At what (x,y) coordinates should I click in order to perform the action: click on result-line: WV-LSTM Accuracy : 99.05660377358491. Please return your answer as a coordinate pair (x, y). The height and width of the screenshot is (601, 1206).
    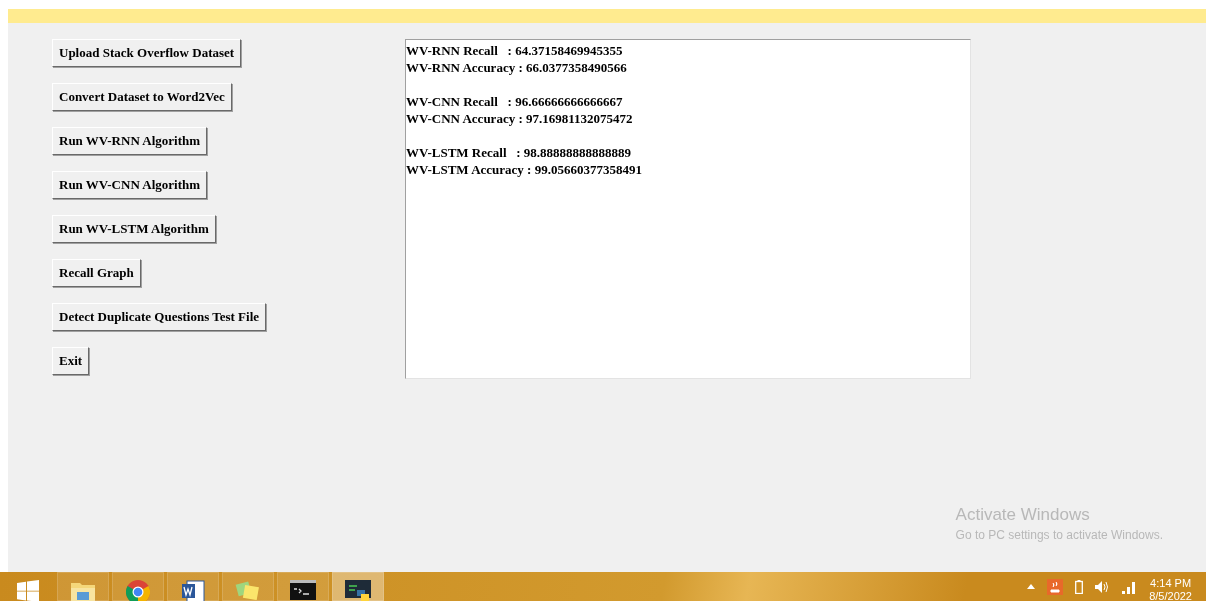
    Looking at the image, I should click on (524, 169).